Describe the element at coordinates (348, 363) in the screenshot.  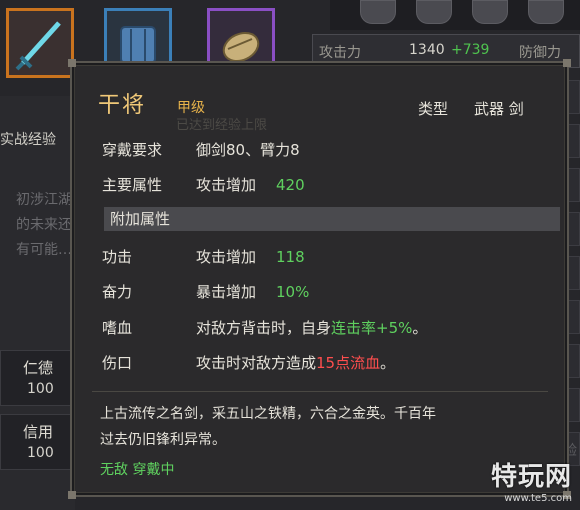
I see `special-highlight: 15点流血` at that location.